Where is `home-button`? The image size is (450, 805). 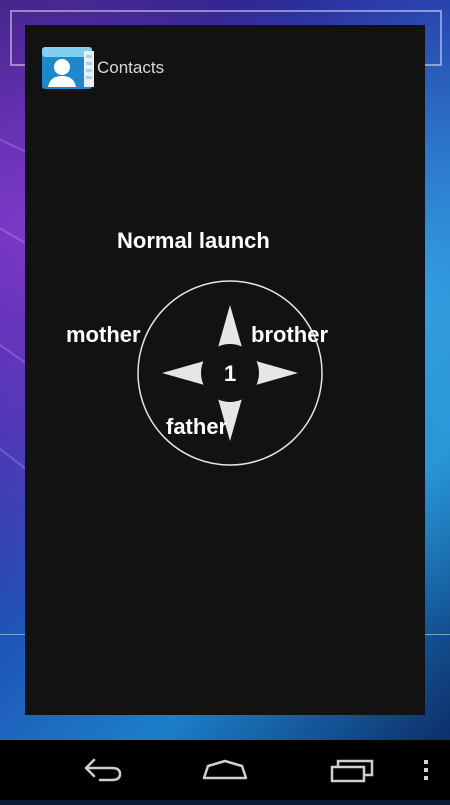 home-button is located at coordinates (225, 770).